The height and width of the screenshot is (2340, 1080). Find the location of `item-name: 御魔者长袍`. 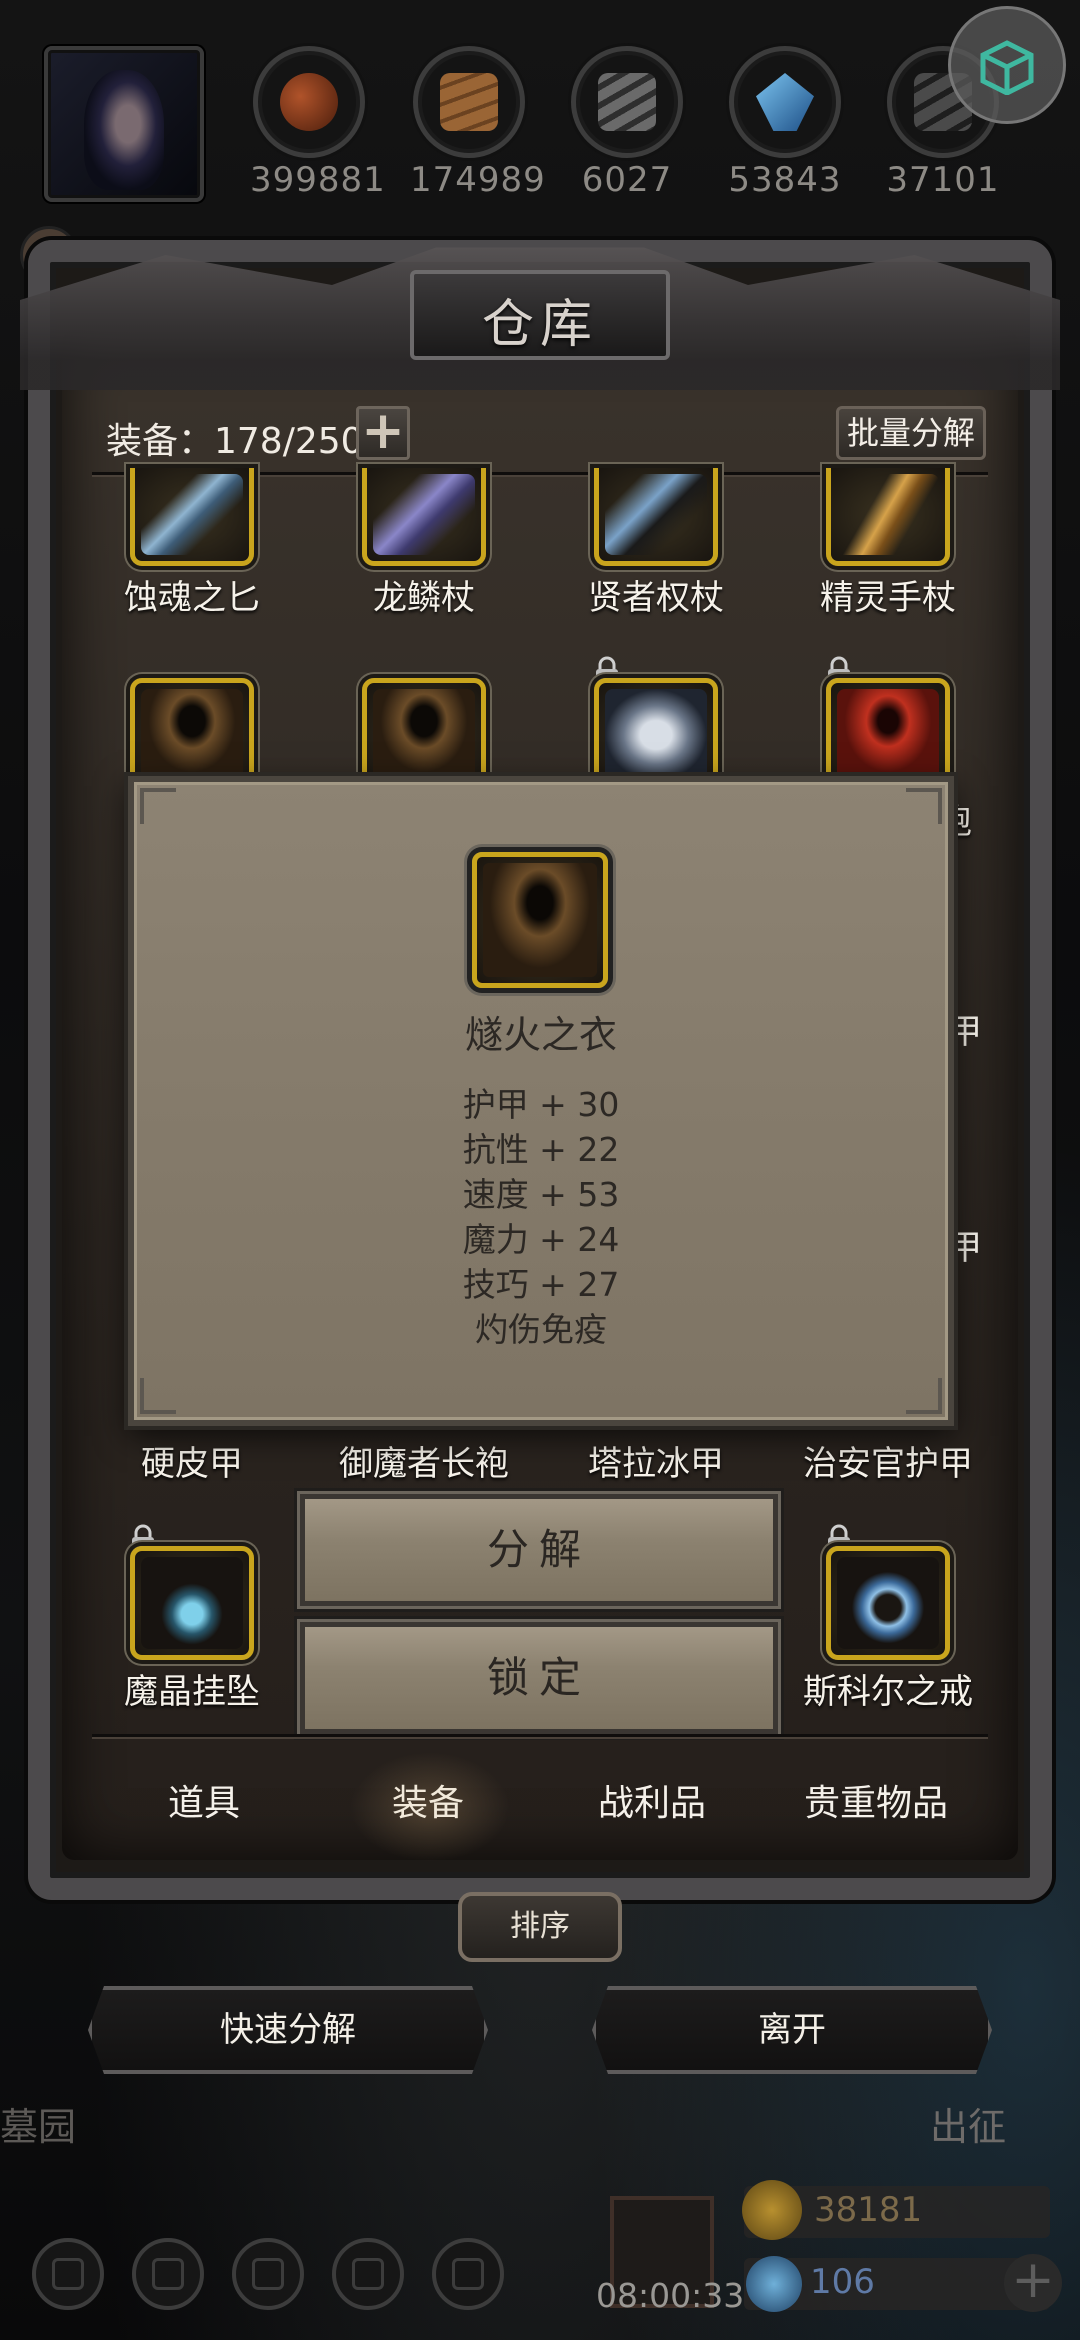

item-name: 御魔者长袍 is located at coordinates (424, 1464).